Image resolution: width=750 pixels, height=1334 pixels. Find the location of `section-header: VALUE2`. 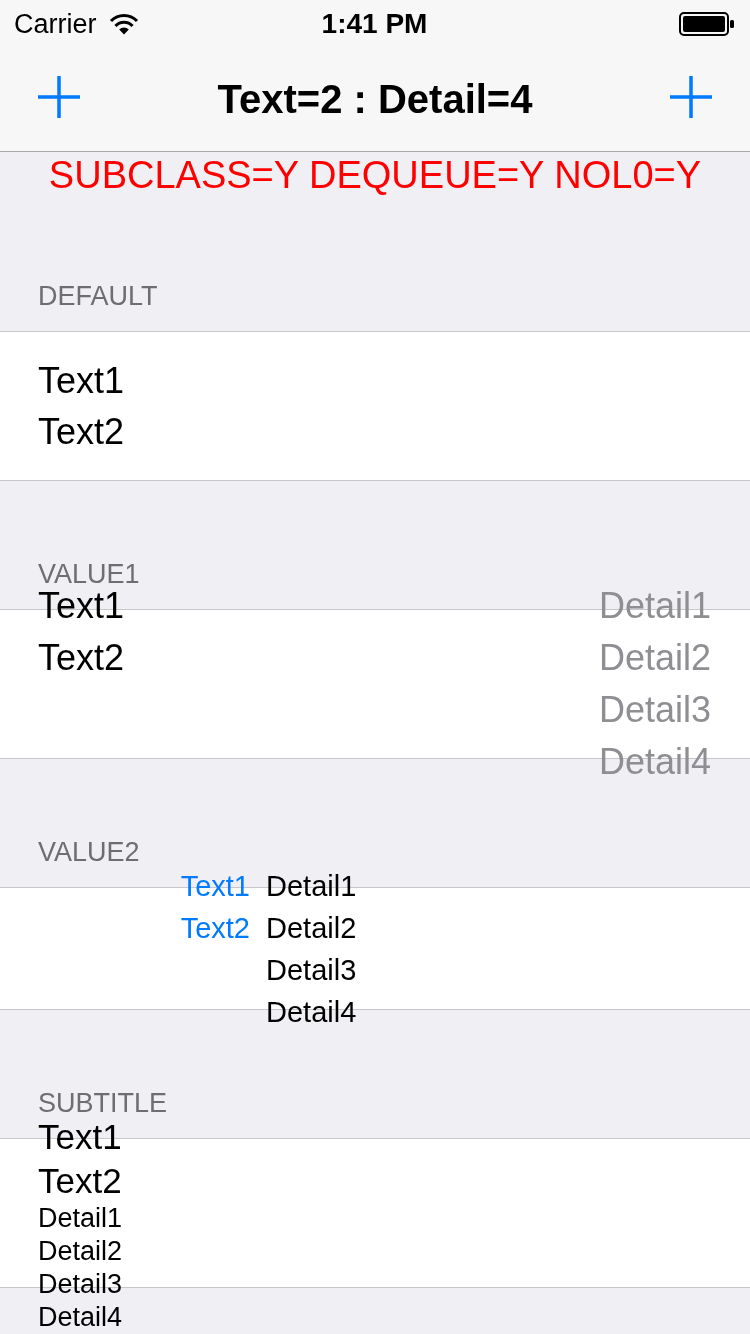

section-header: VALUE2 is located at coordinates (89, 852).